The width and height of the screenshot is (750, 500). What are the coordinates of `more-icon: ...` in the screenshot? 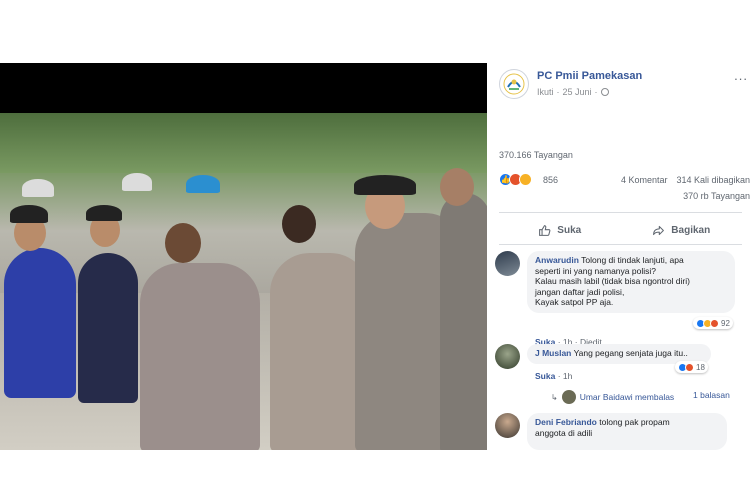 It's located at (741, 75).